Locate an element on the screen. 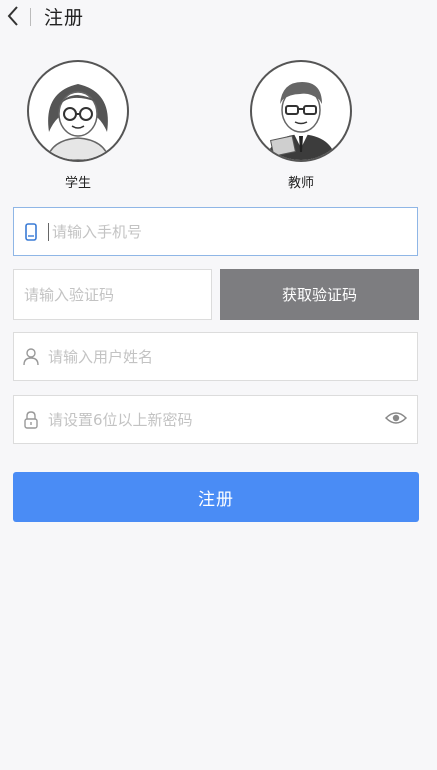 Image resolution: width=437 pixels, height=770 pixels. name-placeholder: 请输入用户姓名 is located at coordinates (101, 357).